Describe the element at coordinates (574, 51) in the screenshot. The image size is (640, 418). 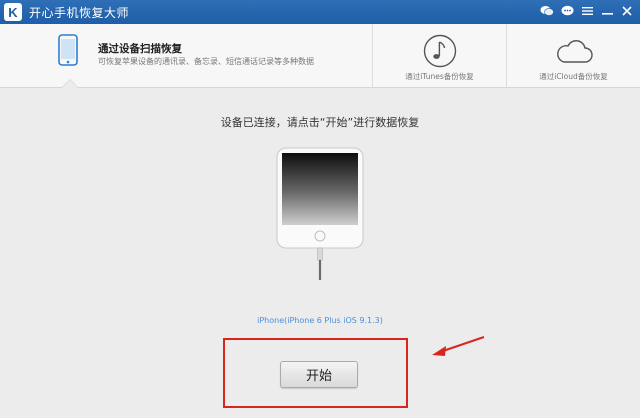
I see `cloud-icon` at that location.